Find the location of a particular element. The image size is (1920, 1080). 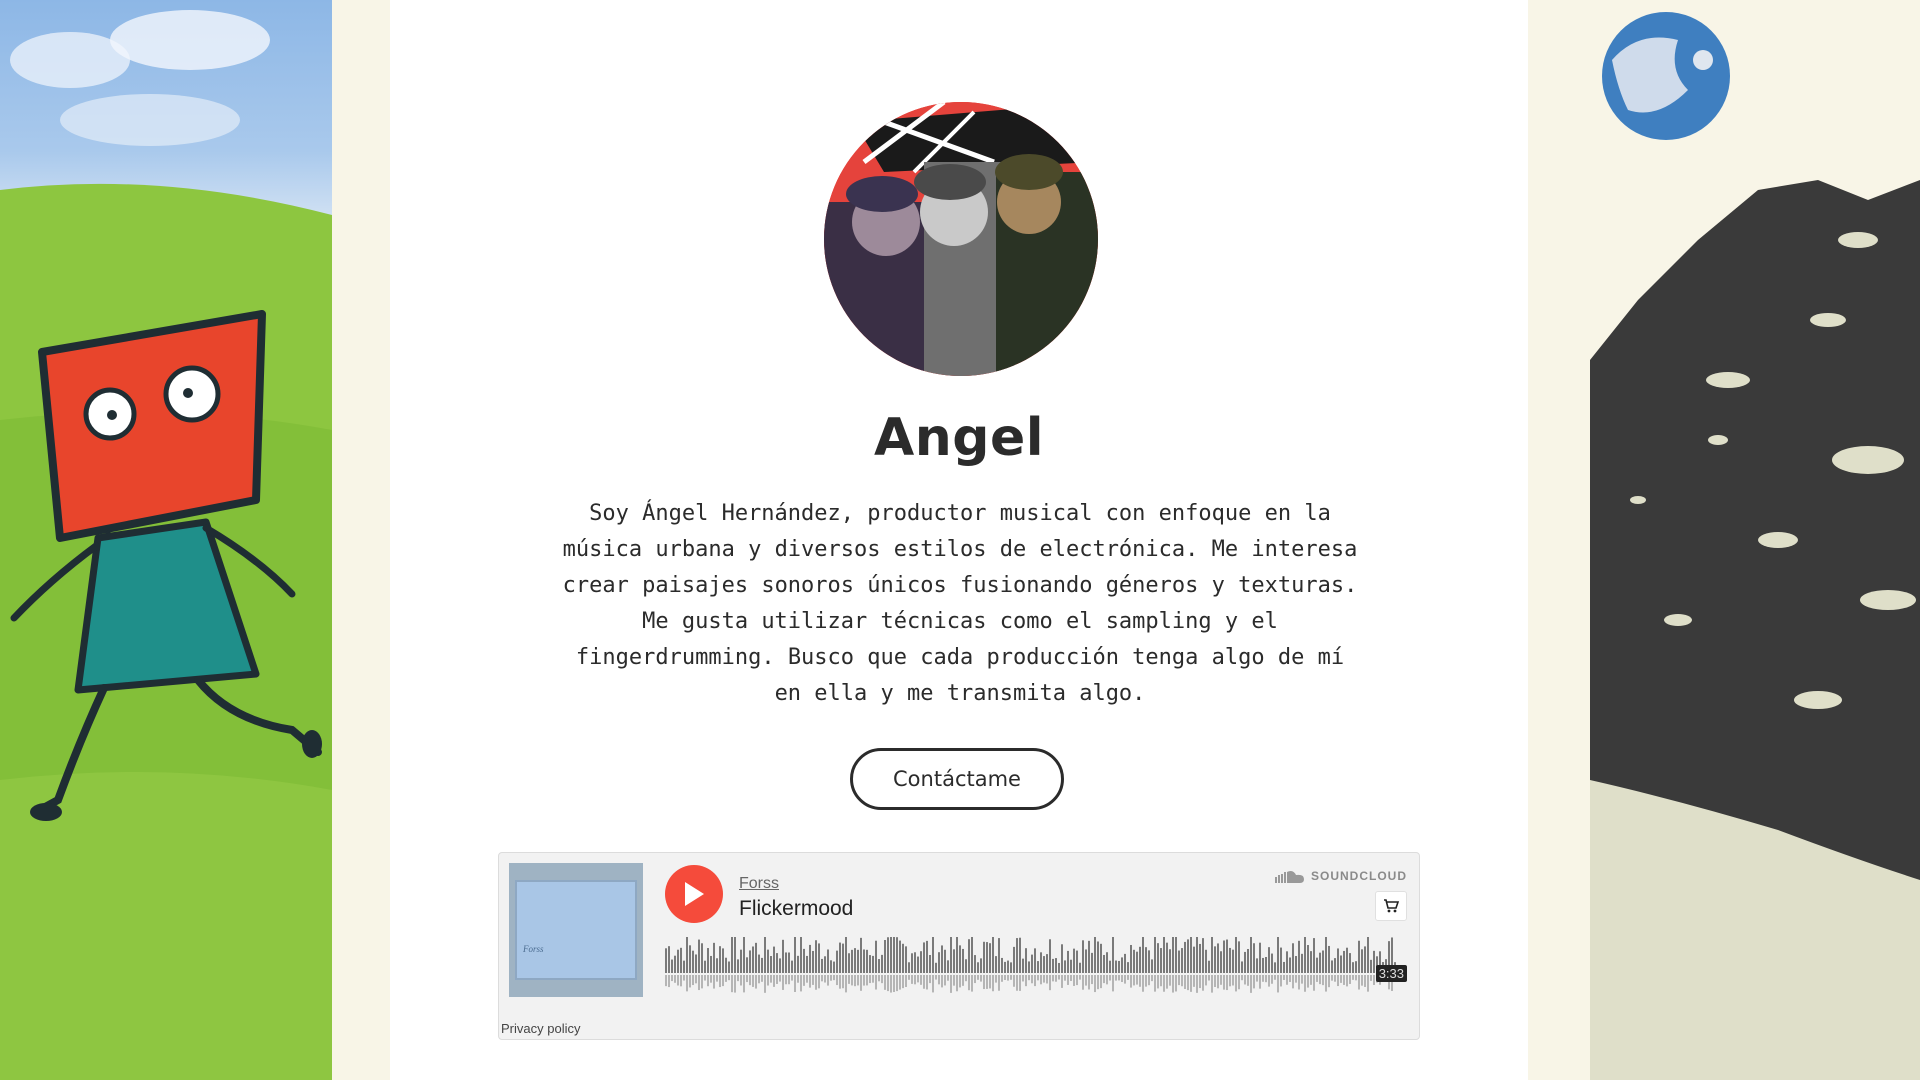

waveform is located at coordinates (1035, 967).